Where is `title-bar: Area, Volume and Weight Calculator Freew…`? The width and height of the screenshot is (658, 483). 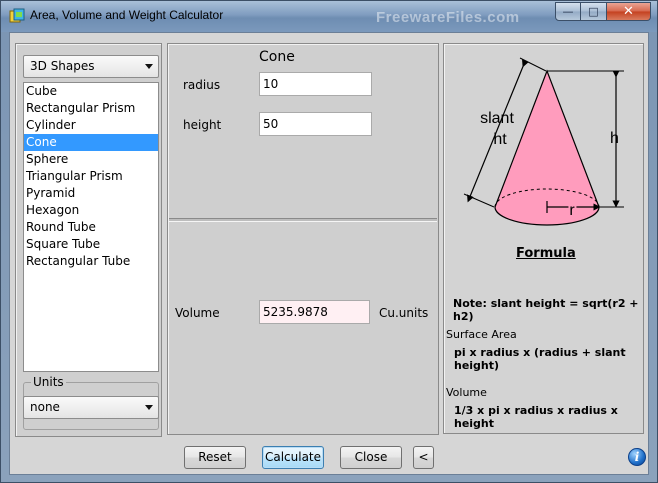
title-bar: Area, Volume and Weight Calculator Freew… is located at coordinates (329, 16).